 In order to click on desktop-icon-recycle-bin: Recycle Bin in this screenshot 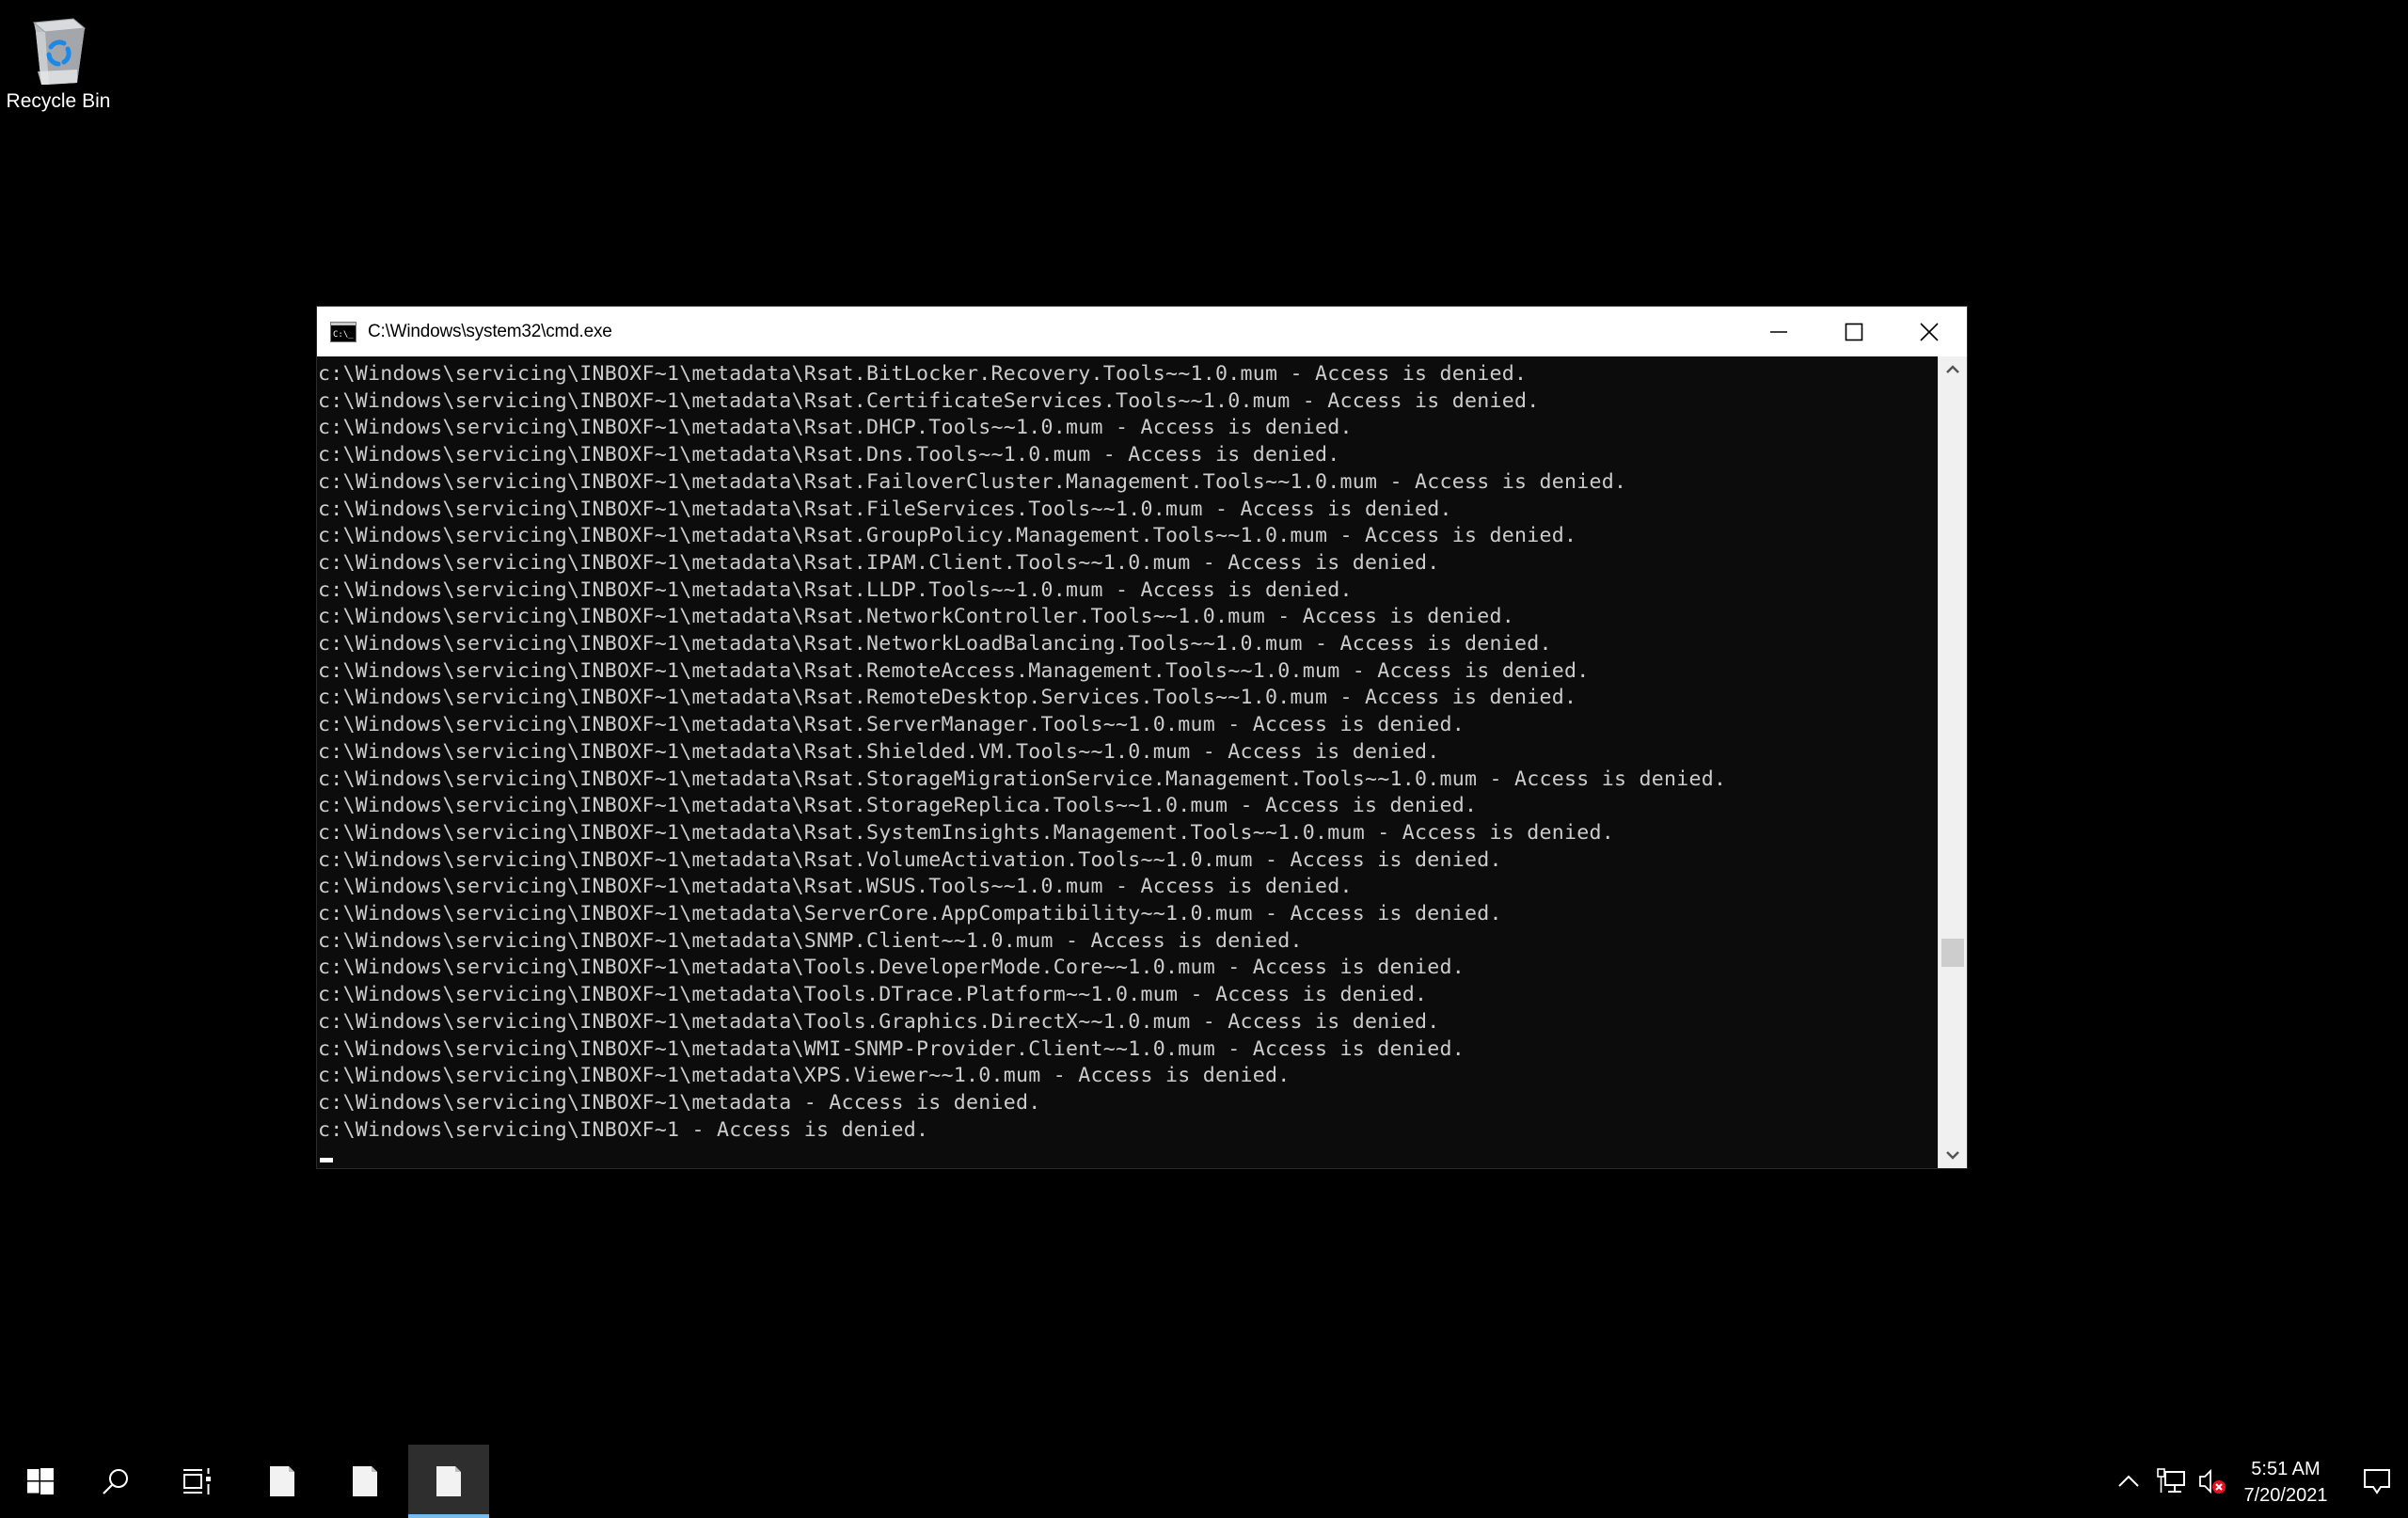, I will do `click(59, 61)`.